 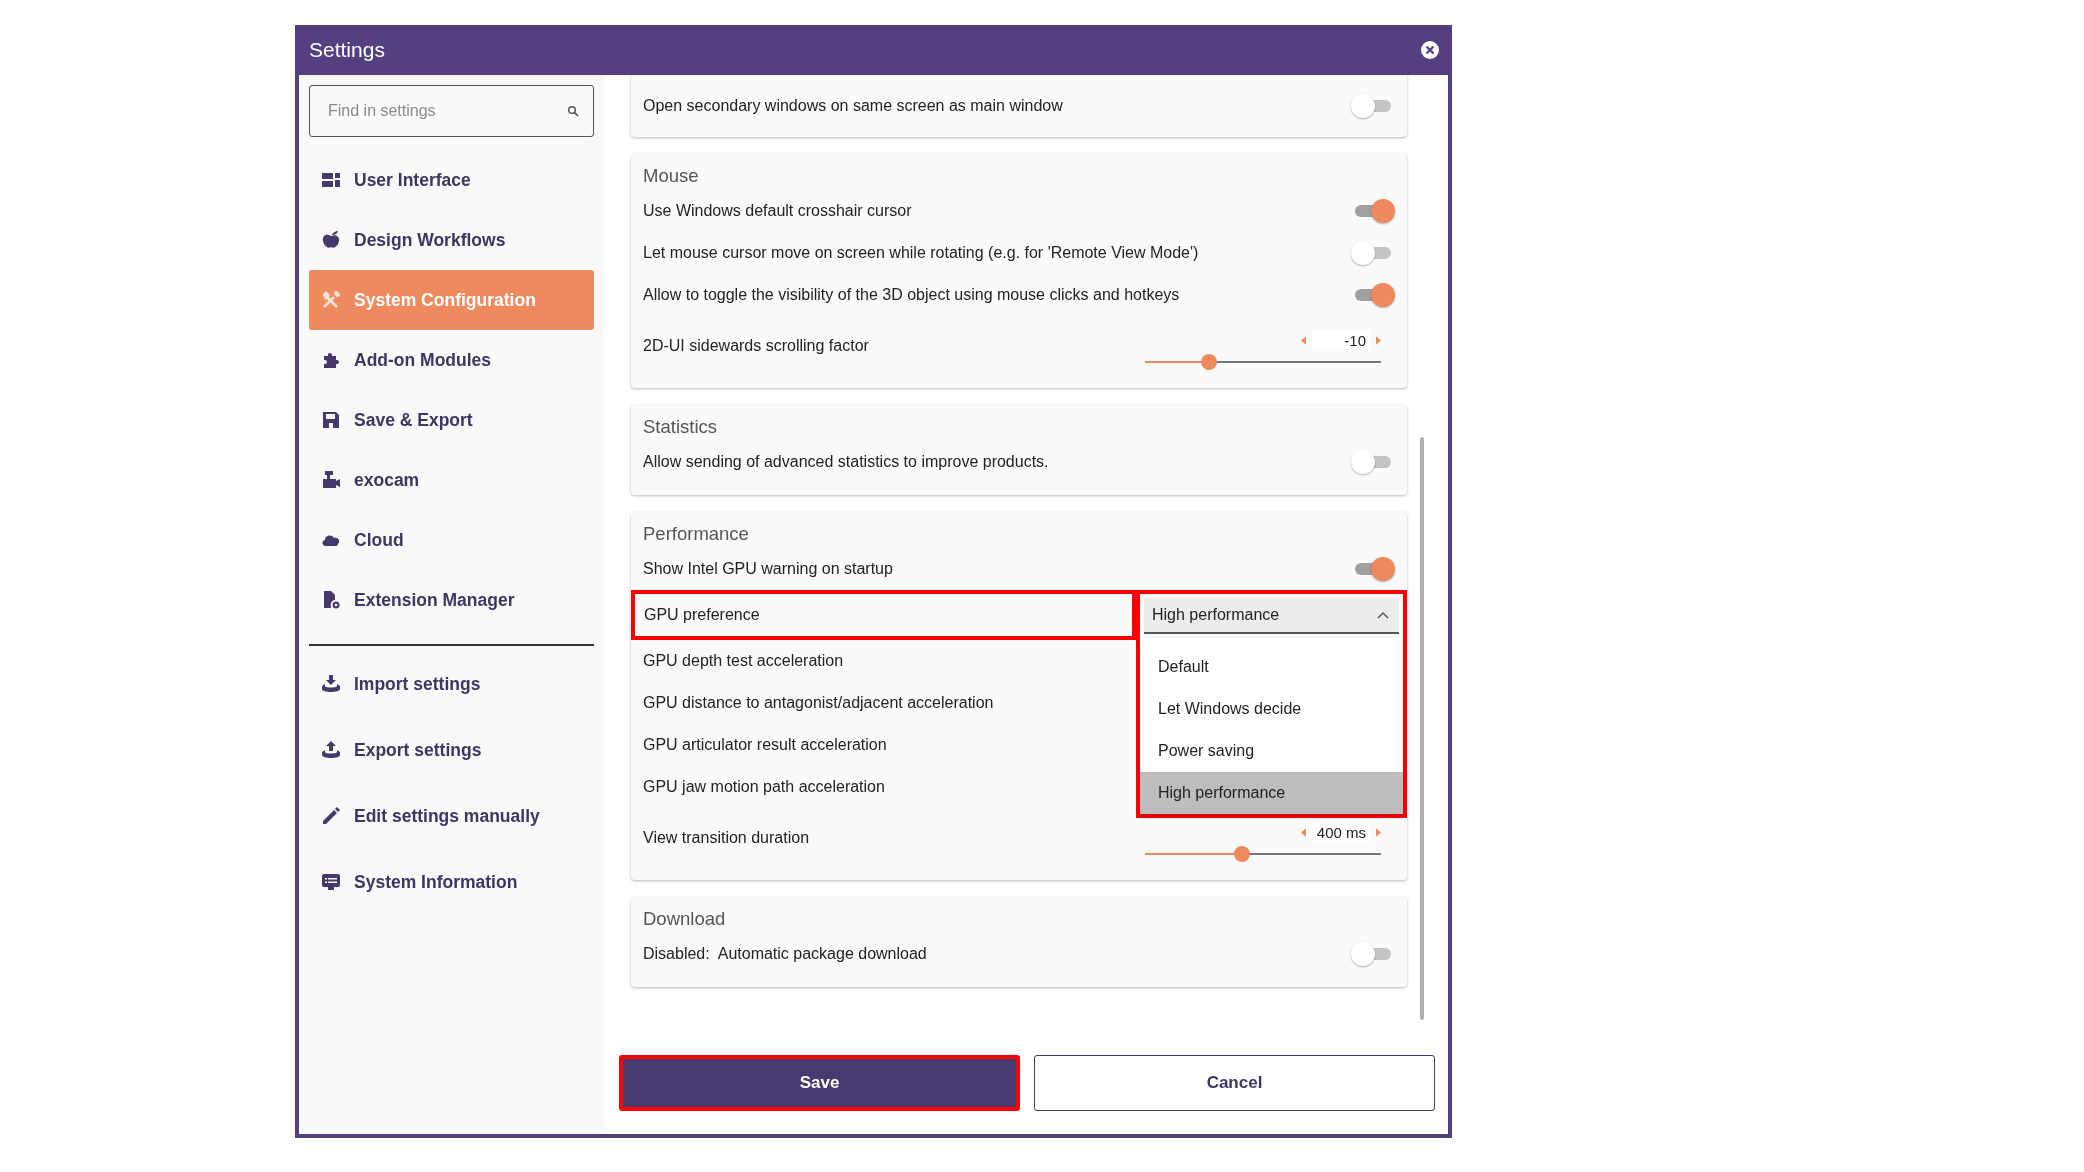 What do you see at coordinates (743, 661) in the screenshot?
I see `setting-label: GPU depth test acceleration` at bounding box center [743, 661].